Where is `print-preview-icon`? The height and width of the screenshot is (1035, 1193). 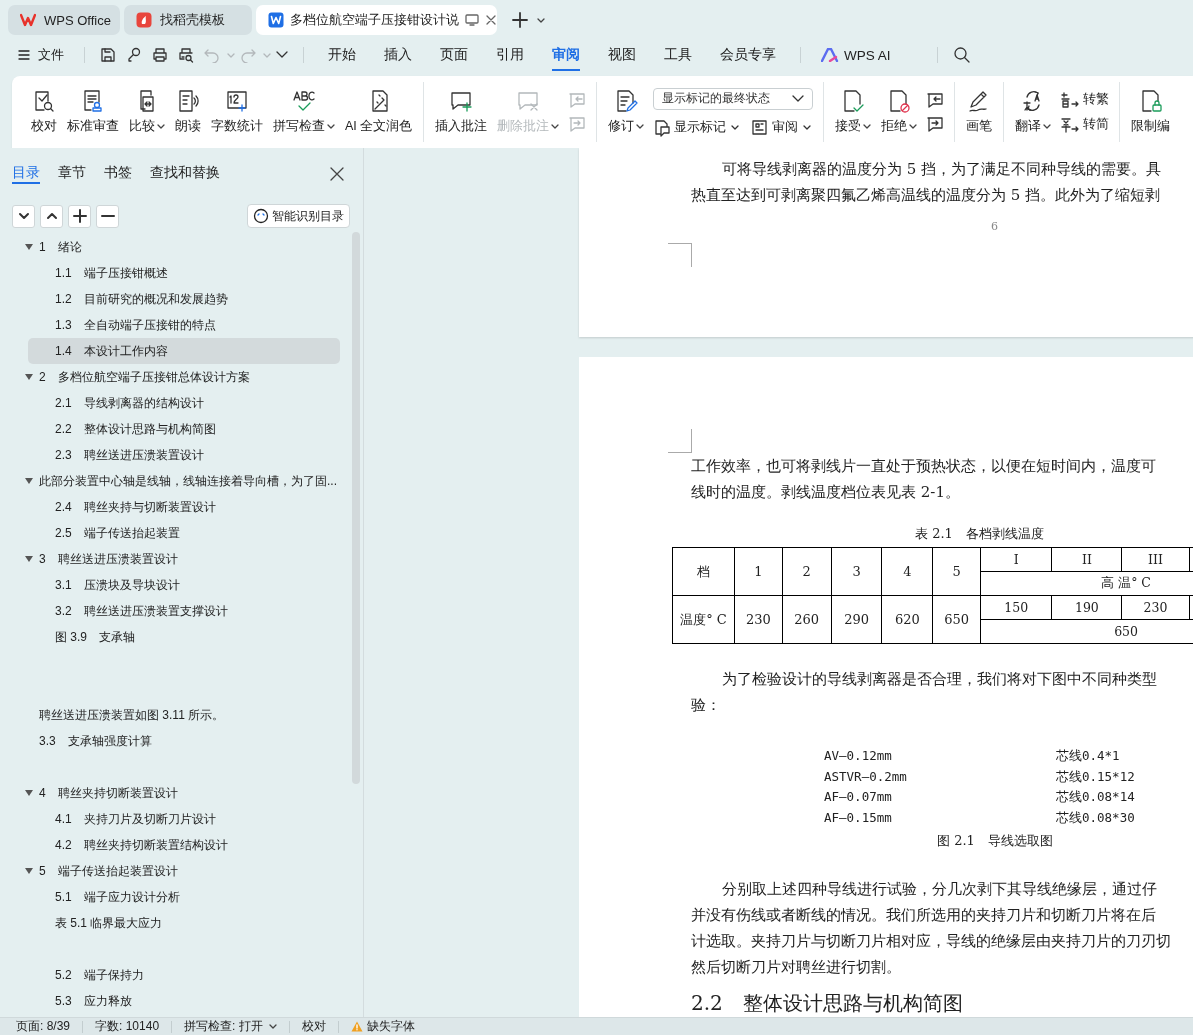
print-preview-icon is located at coordinates (186, 55).